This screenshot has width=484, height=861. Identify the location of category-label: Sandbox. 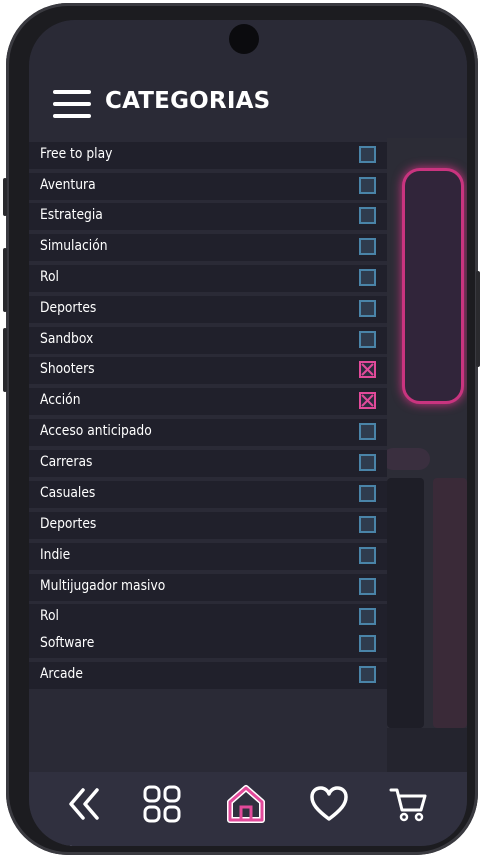
(67, 339).